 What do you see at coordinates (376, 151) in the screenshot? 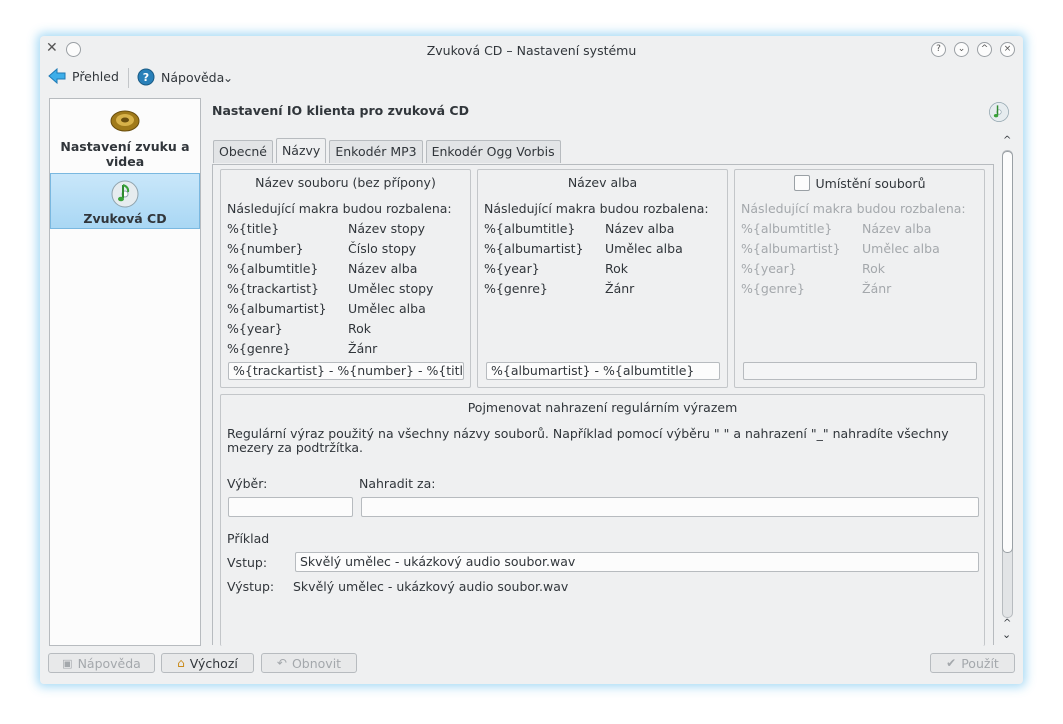
I see `tab-mp3-encoder: Enkodér MP3` at bounding box center [376, 151].